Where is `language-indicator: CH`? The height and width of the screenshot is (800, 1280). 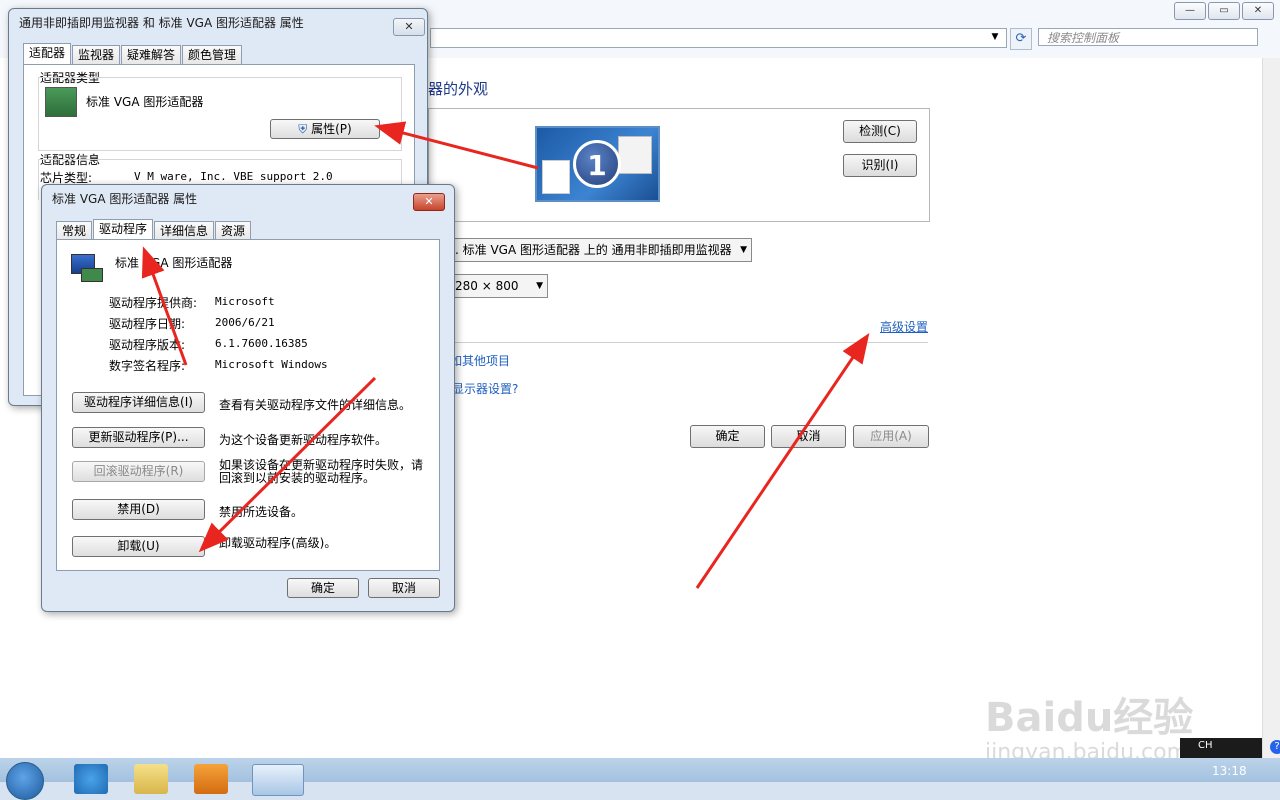 language-indicator: CH is located at coordinates (1205, 745).